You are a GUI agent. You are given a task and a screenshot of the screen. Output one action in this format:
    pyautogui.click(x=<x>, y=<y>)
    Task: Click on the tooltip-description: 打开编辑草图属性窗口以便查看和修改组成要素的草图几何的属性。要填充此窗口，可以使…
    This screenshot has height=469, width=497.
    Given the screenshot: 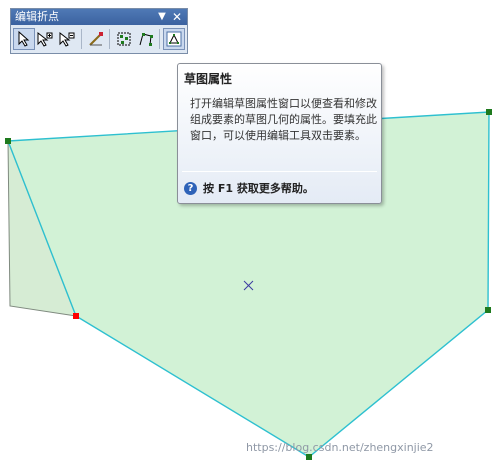 What is the action you would take?
    pyautogui.click(x=283, y=119)
    